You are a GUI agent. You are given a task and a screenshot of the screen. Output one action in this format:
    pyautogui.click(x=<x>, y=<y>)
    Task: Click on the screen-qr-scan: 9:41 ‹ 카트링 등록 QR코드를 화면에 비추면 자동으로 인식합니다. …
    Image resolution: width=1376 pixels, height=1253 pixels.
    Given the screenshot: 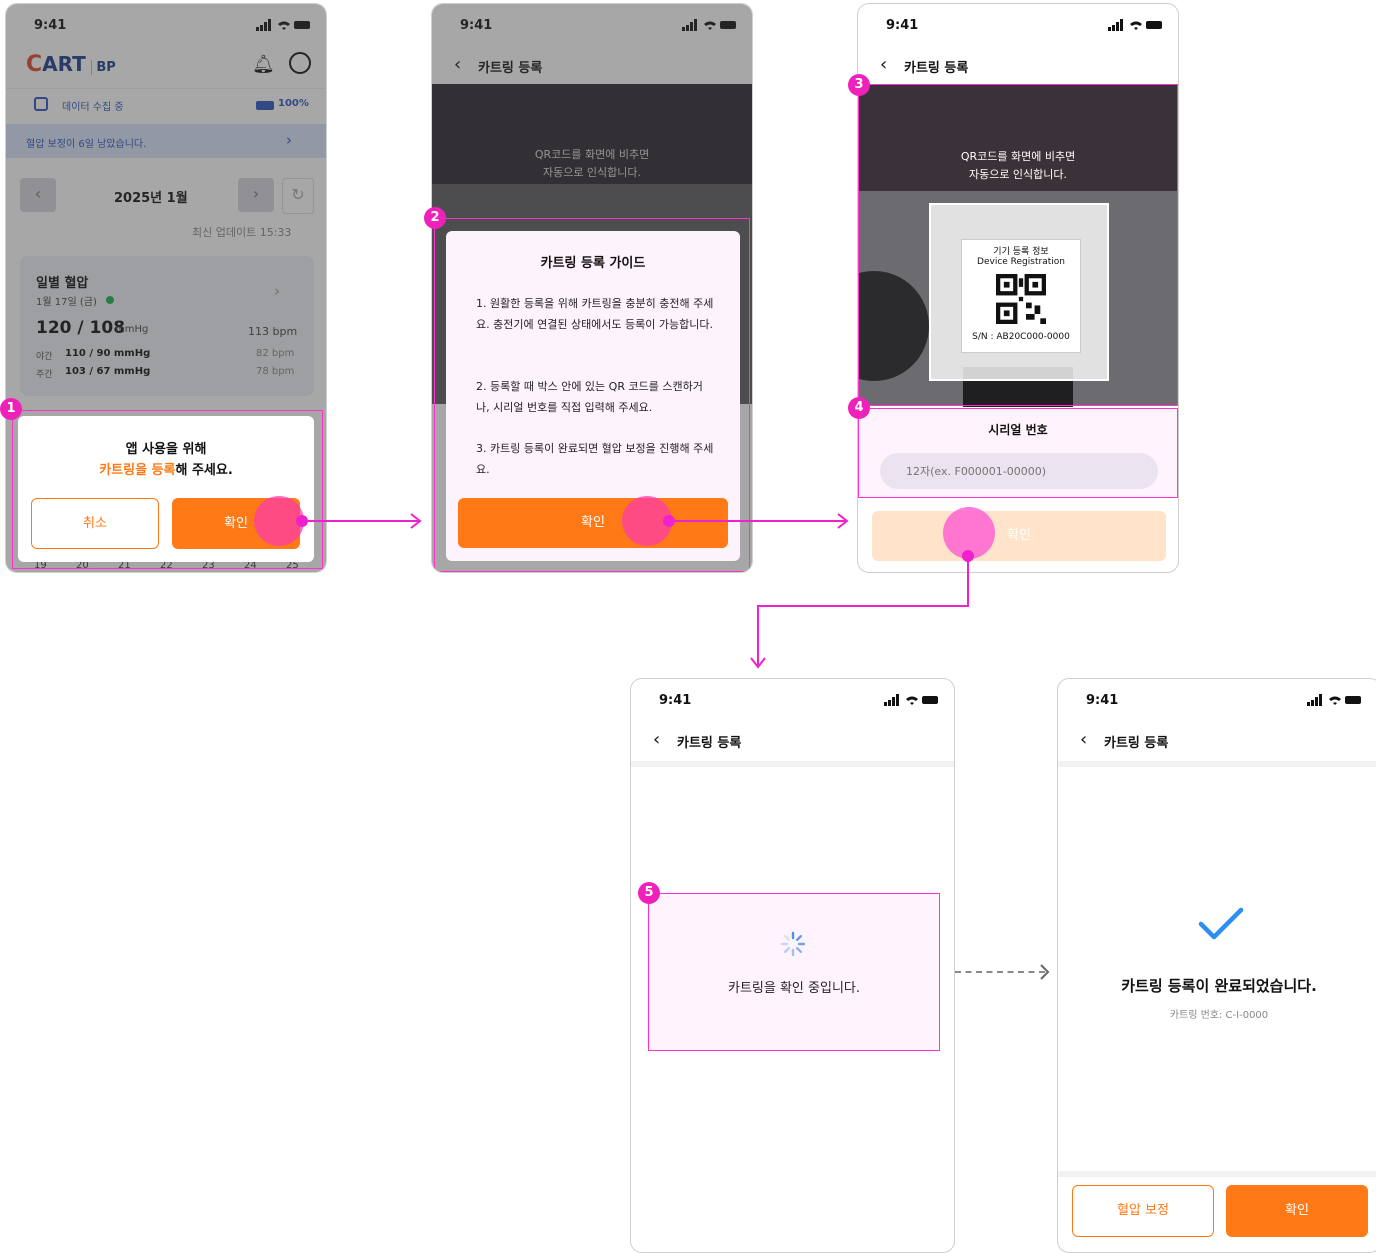 What is the action you would take?
    pyautogui.click(x=1018, y=288)
    